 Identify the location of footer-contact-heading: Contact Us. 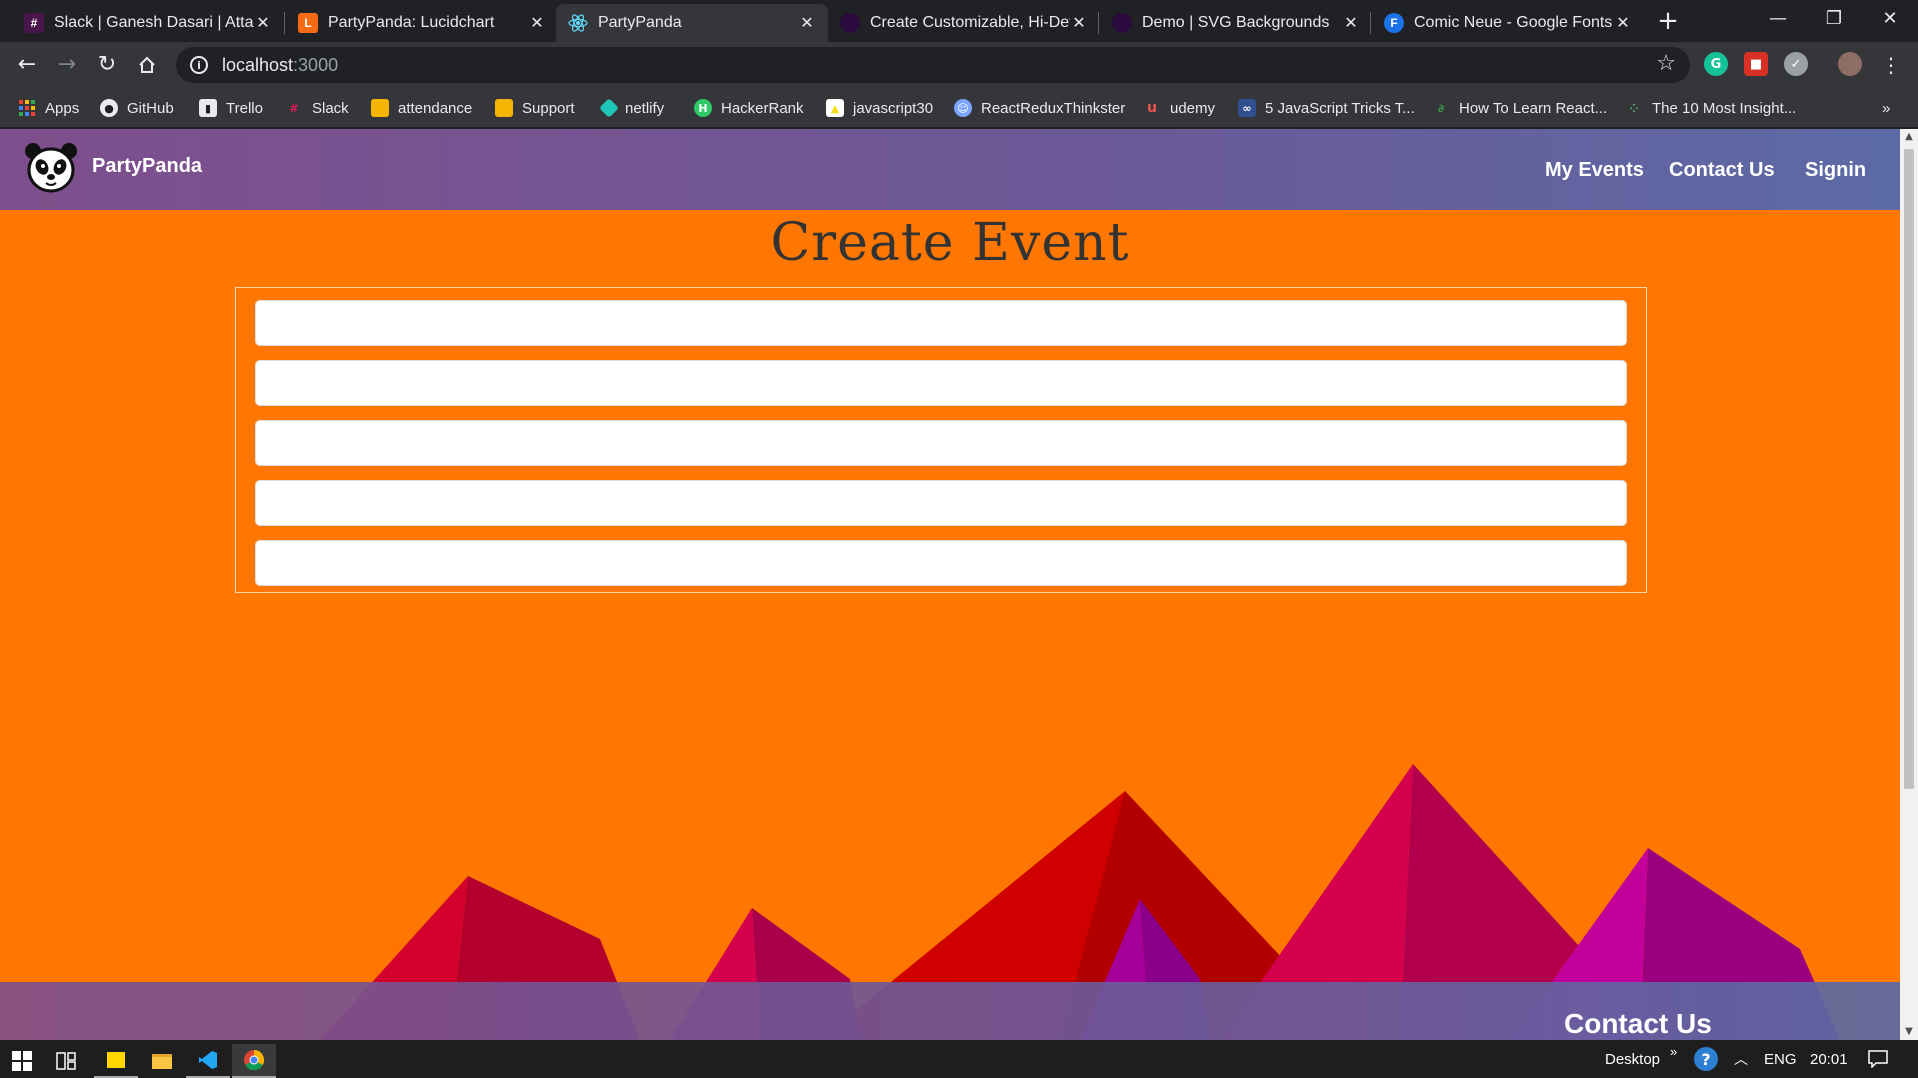
(1638, 1023).